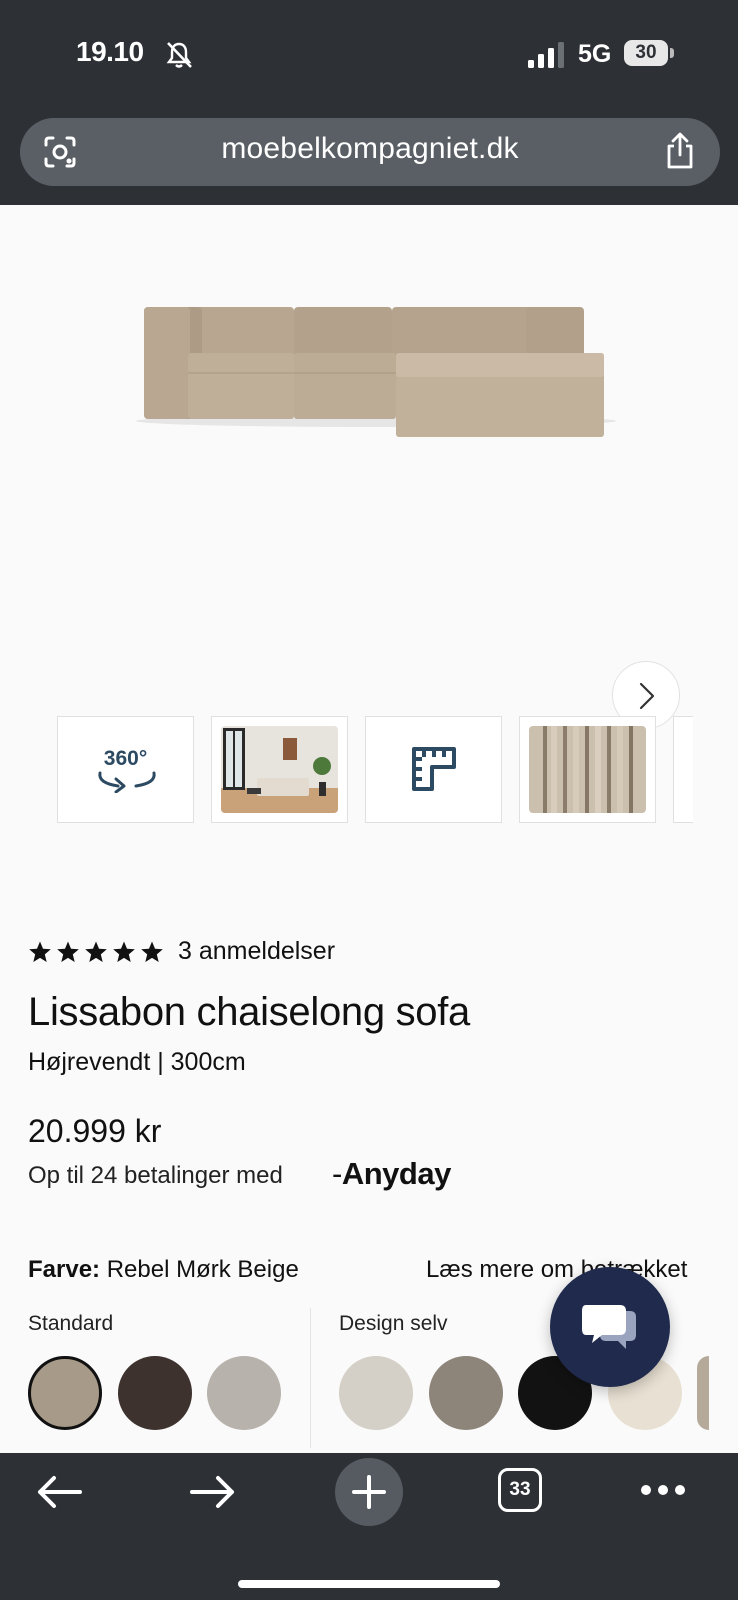  I want to click on network-type: 5G, so click(595, 54).